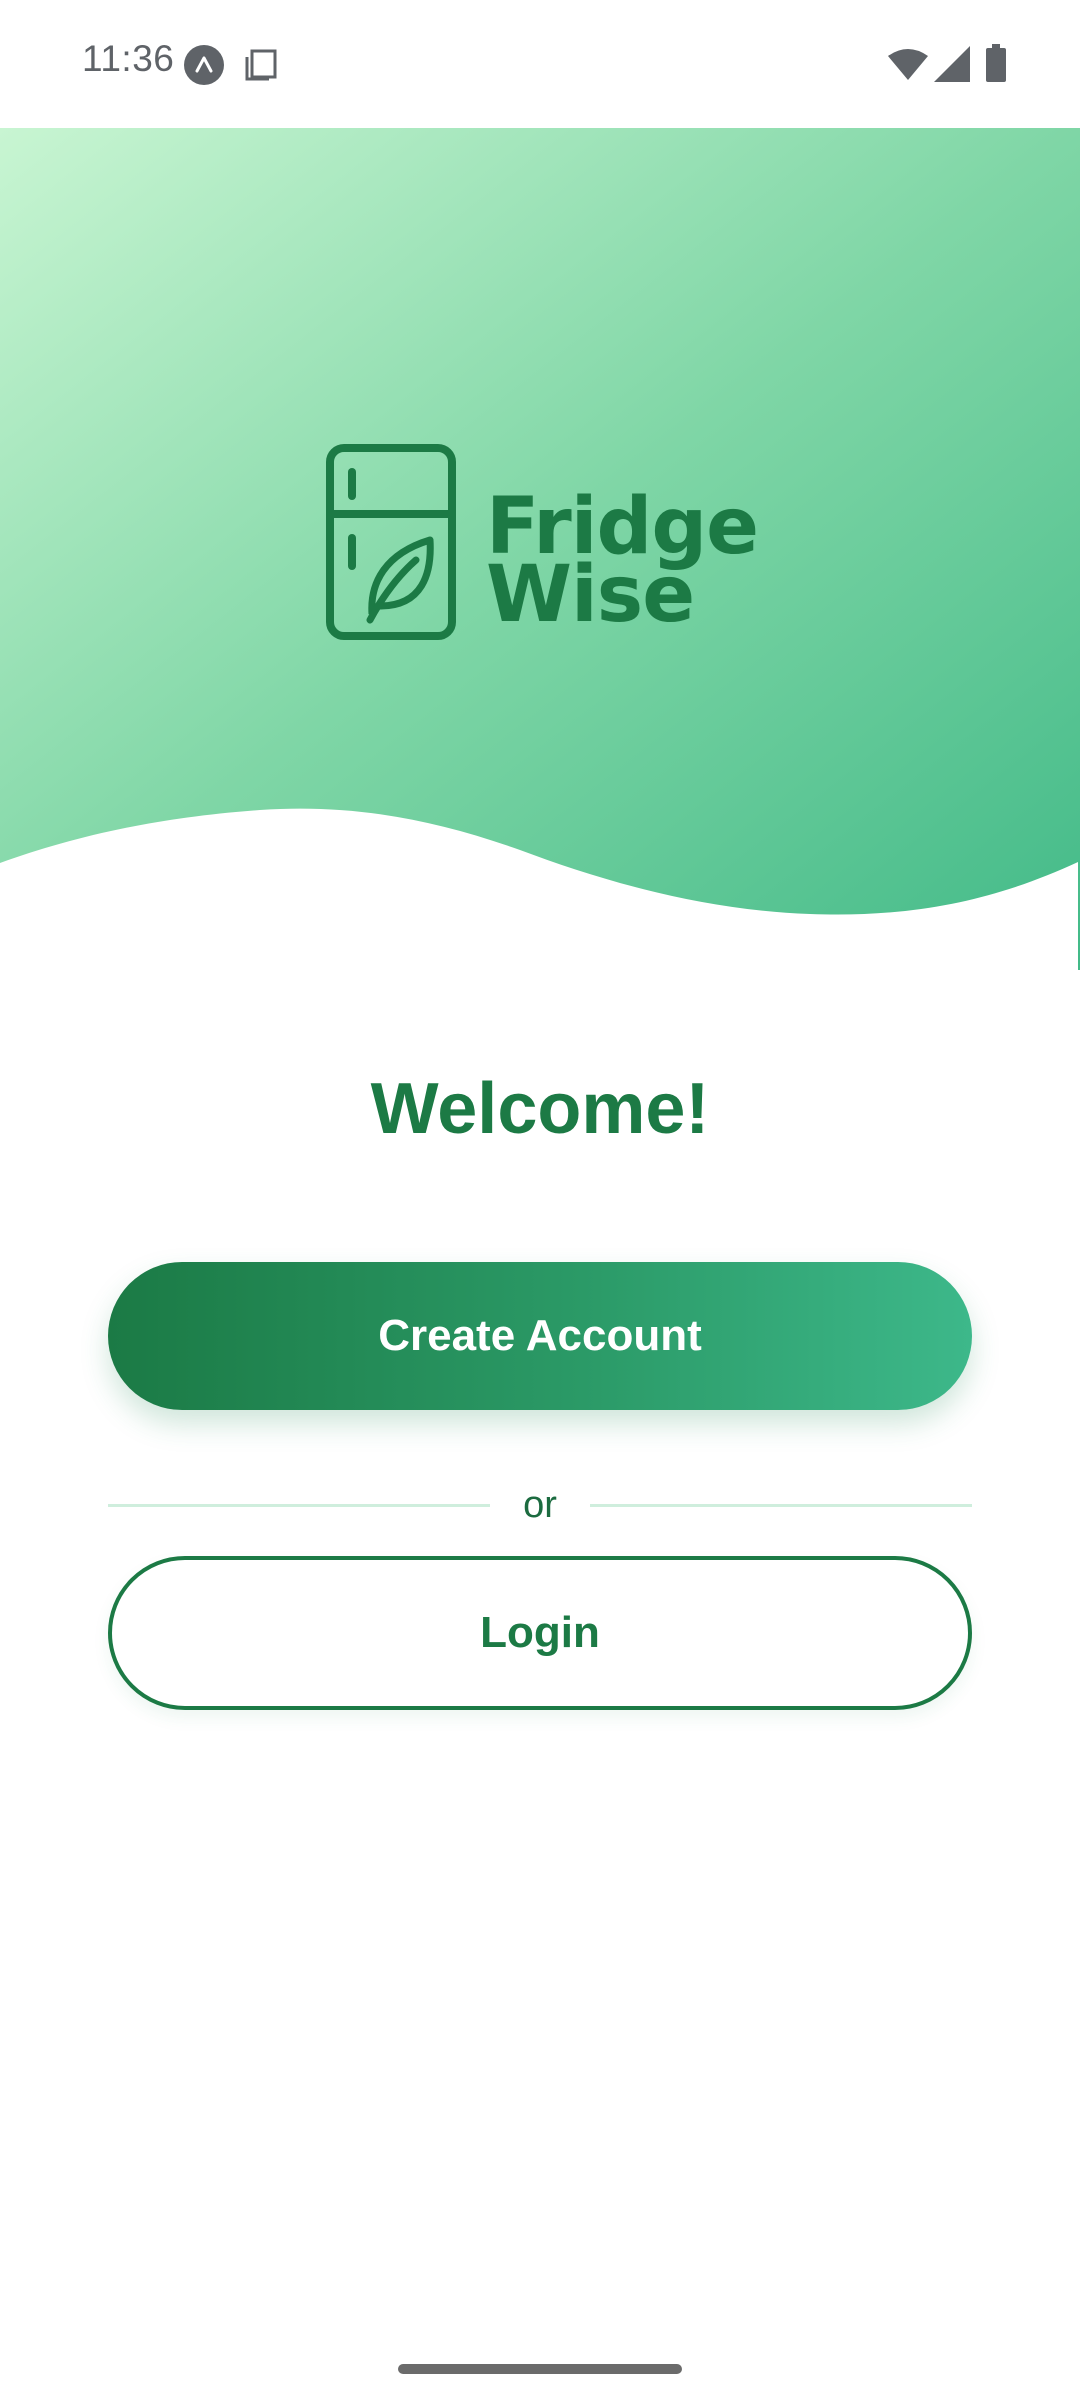  I want to click on home-gesture-bar, so click(540, 2369).